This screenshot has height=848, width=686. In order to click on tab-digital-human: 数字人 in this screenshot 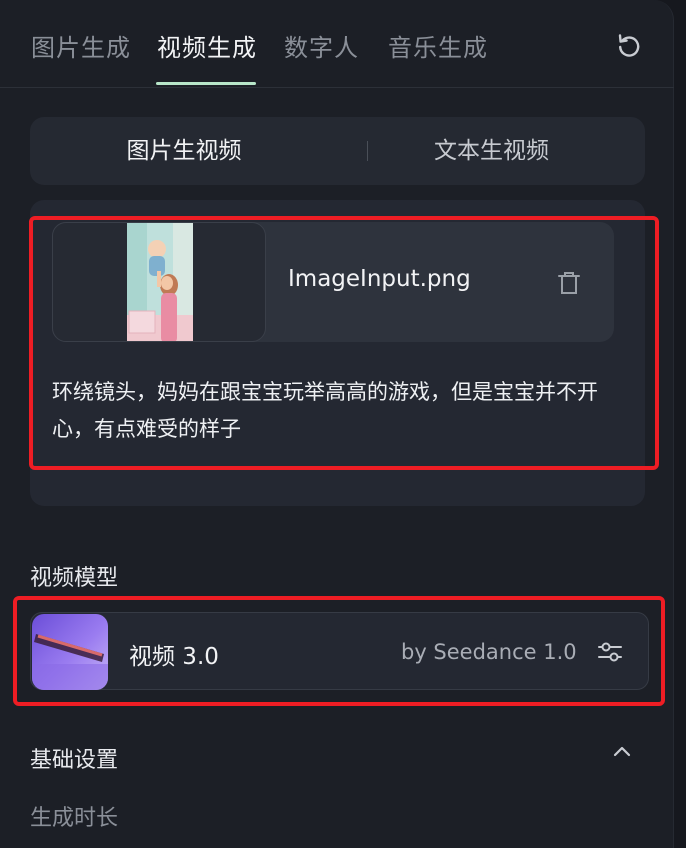, I will do `click(321, 45)`.